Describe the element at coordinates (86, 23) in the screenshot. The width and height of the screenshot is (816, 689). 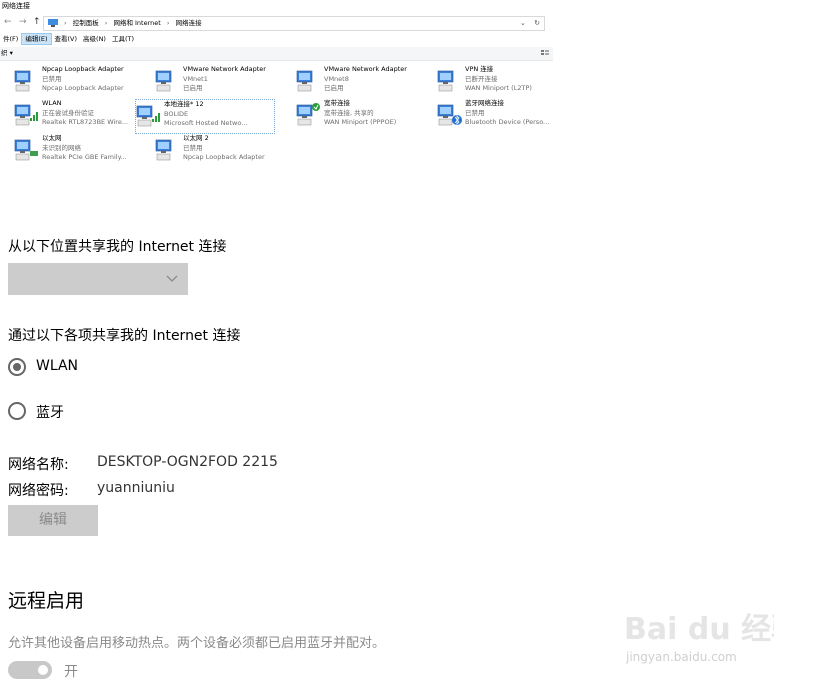
I see `breadcrumb-control-panel: 控制面板` at that location.